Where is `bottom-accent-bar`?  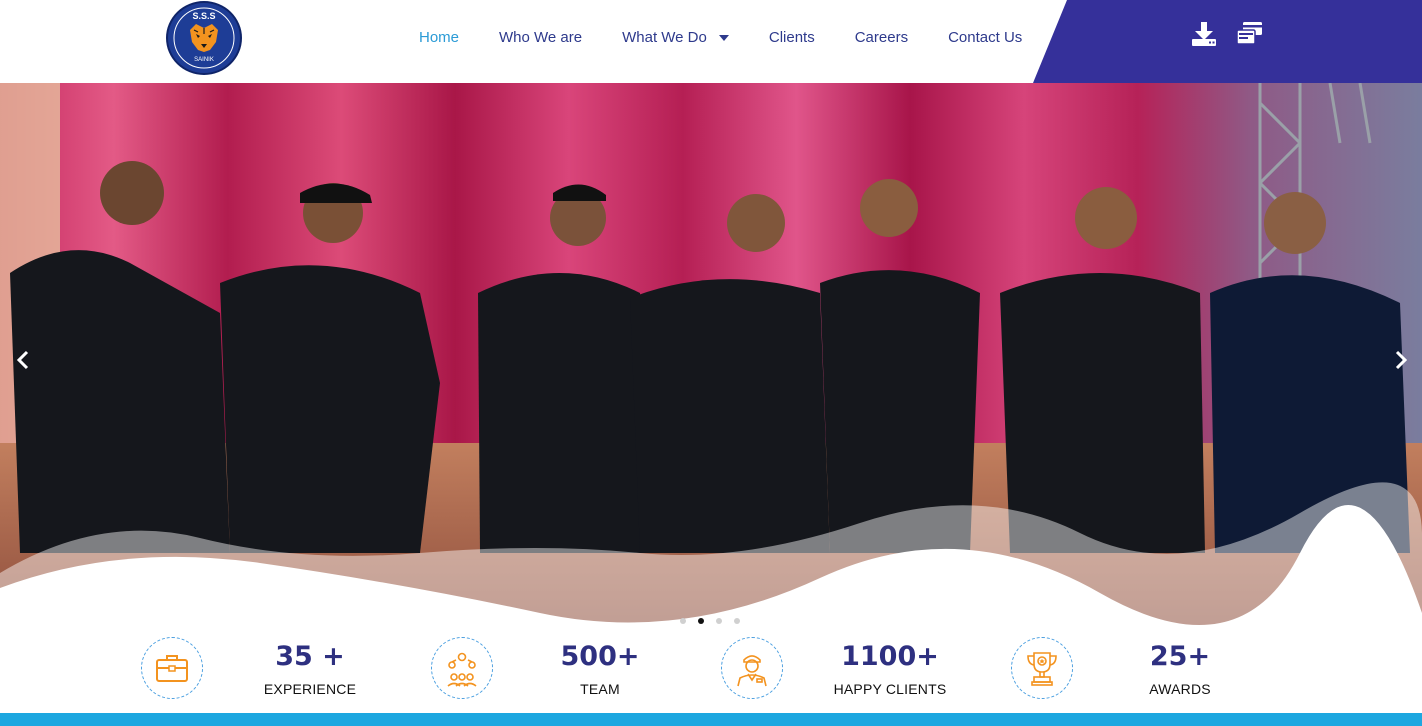
bottom-accent-bar is located at coordinates (711, 719).